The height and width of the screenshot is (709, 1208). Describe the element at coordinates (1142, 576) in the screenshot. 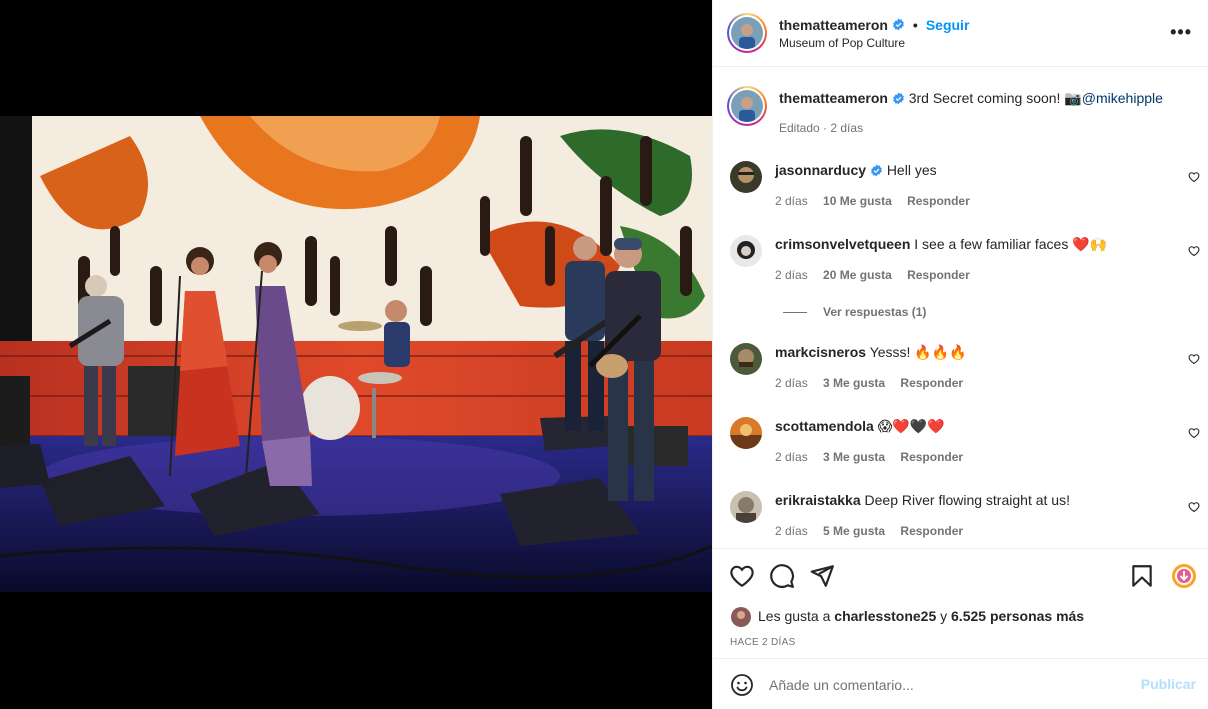

I see `bookmark-icon` at that location.